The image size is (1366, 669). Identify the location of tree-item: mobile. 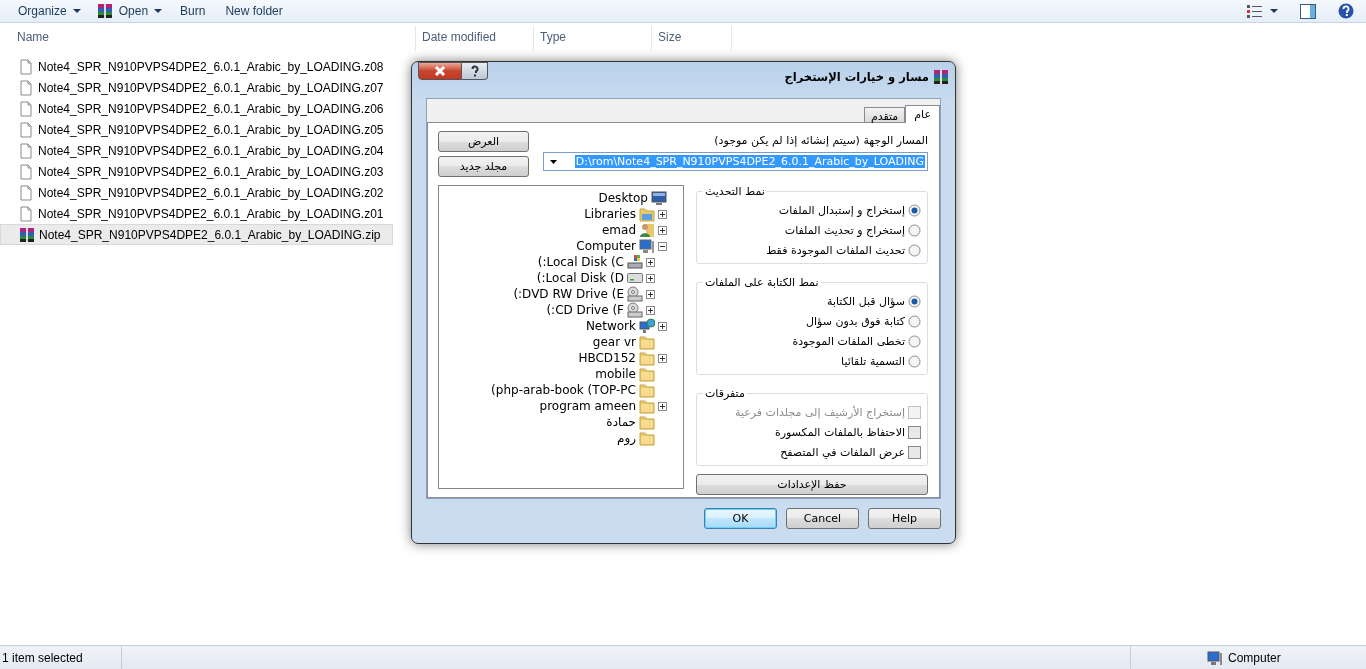
(615, 374).